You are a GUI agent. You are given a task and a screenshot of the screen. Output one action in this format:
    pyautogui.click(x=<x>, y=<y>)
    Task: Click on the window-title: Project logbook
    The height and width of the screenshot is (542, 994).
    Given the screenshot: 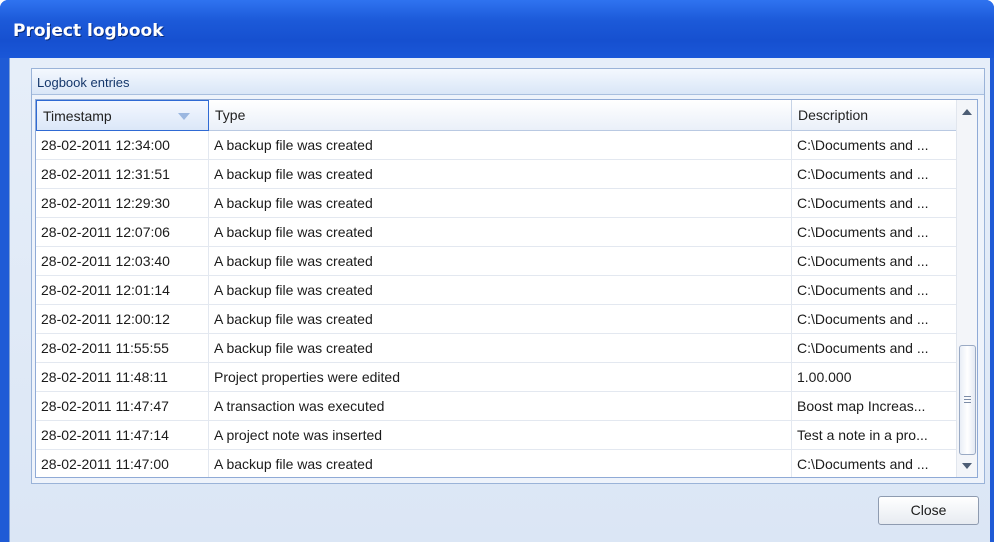 What is the action you would take?
    pyautogui.click(x=88, y=31)
    